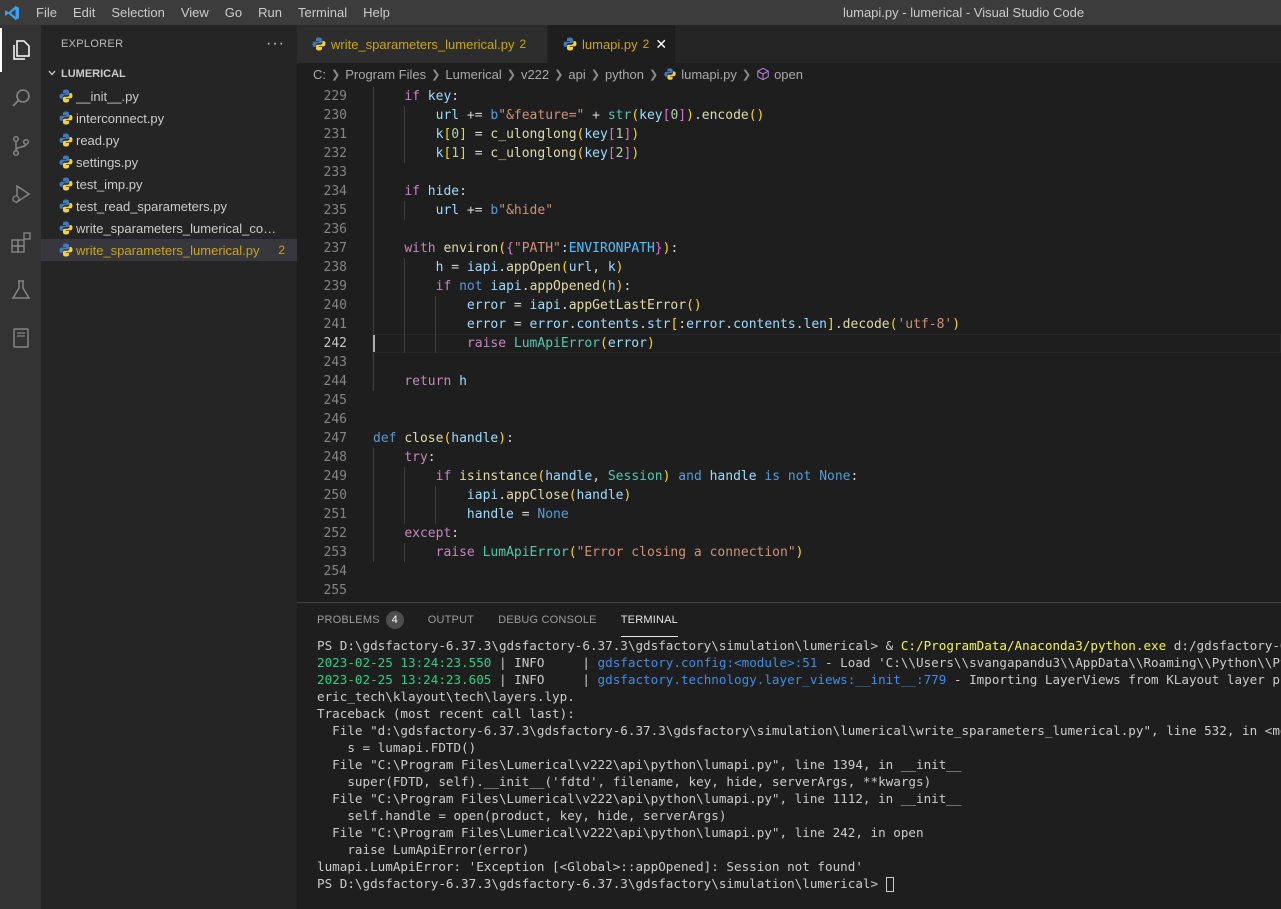  I want to click on code-text: def close(handle):, so click(443, 438).